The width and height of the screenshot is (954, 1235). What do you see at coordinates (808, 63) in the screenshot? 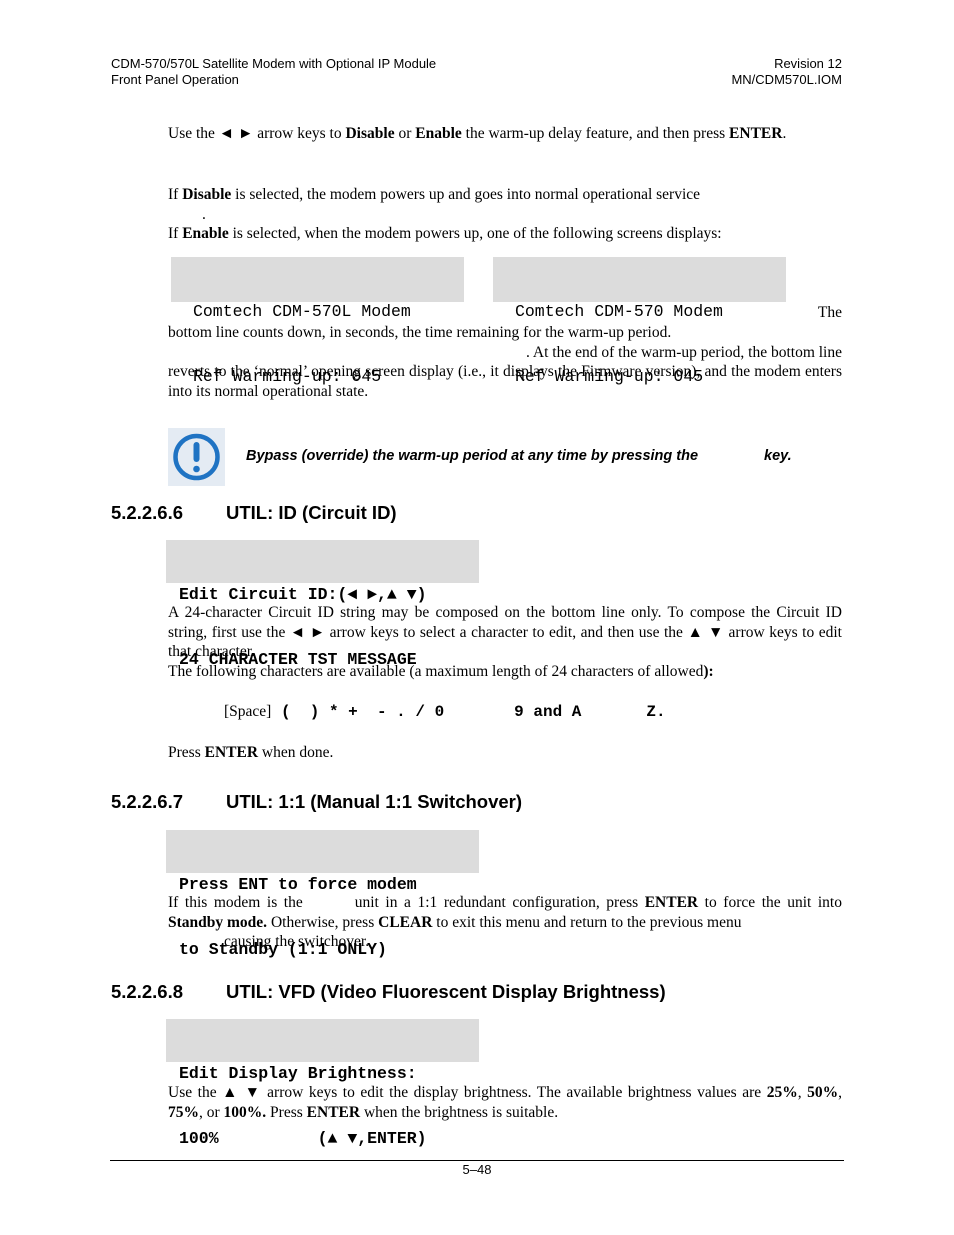
I see `revision-label: Revision 12` at bounding box center [808, 63].